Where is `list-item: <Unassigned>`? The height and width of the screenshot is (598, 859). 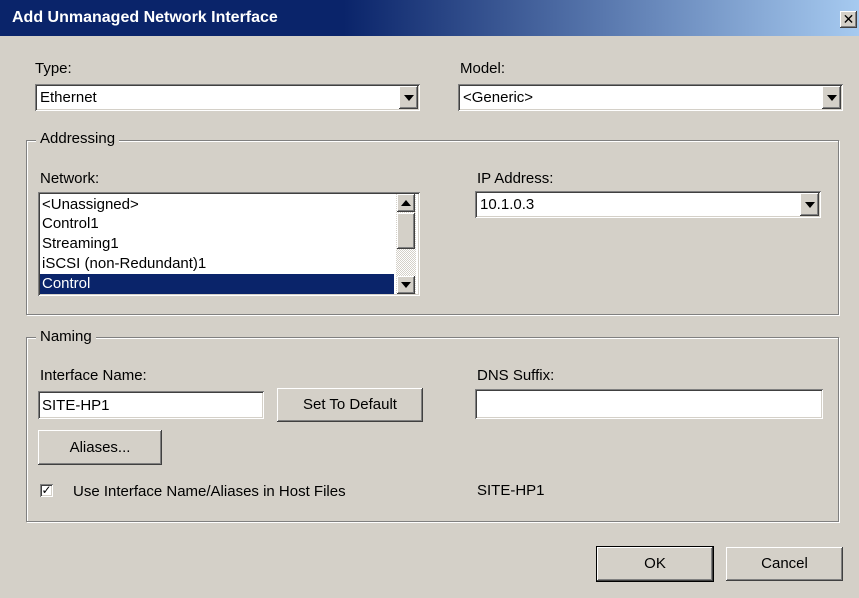
list-item: <Unassigned> is located at coordinates (90, 205).